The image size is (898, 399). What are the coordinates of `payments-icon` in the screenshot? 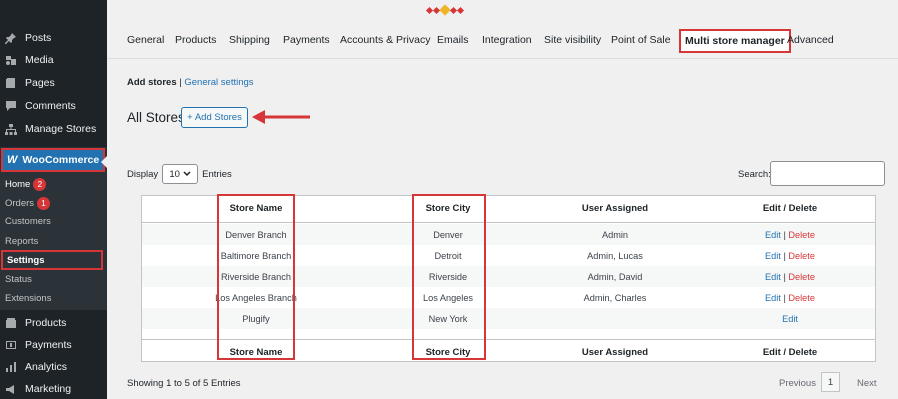 It's located at (11, 345).